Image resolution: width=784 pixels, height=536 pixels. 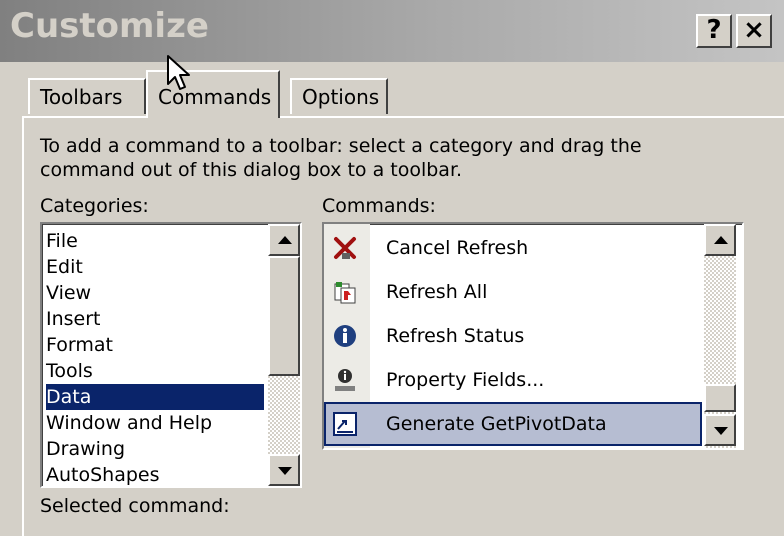 What do you see at coordinates (155, 293) in the screenshot?
I see `category-item-view: View` at bounding box center [155, 293].